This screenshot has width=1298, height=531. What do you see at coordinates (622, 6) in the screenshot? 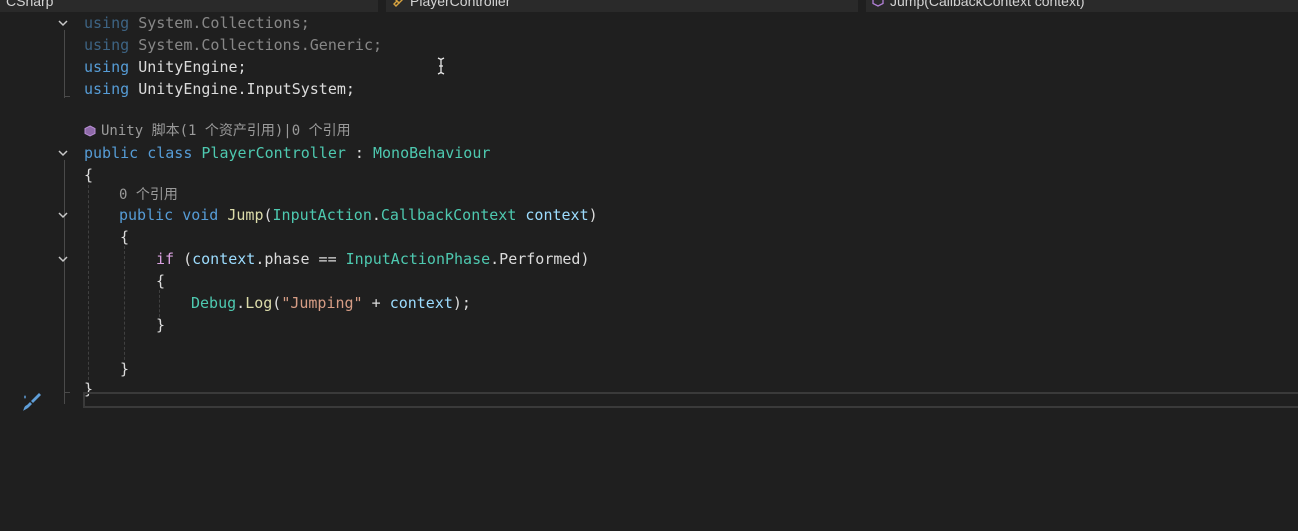
I see `type-dropdown: PlayerController` at bounding box center [622, 6].